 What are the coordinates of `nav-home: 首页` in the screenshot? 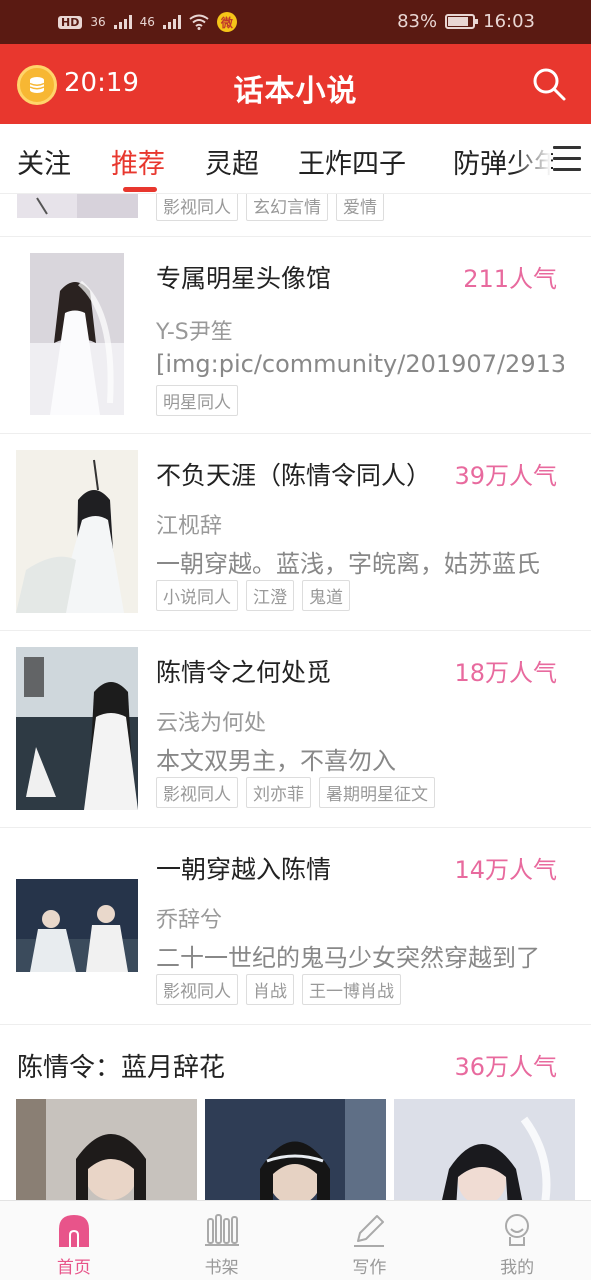 It's located at (74, 1240).